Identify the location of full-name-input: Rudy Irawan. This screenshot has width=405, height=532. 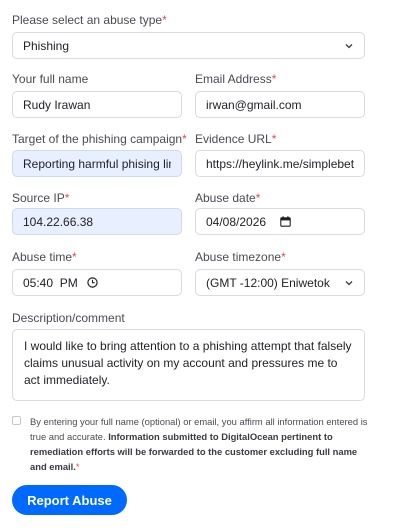
(97, 104).